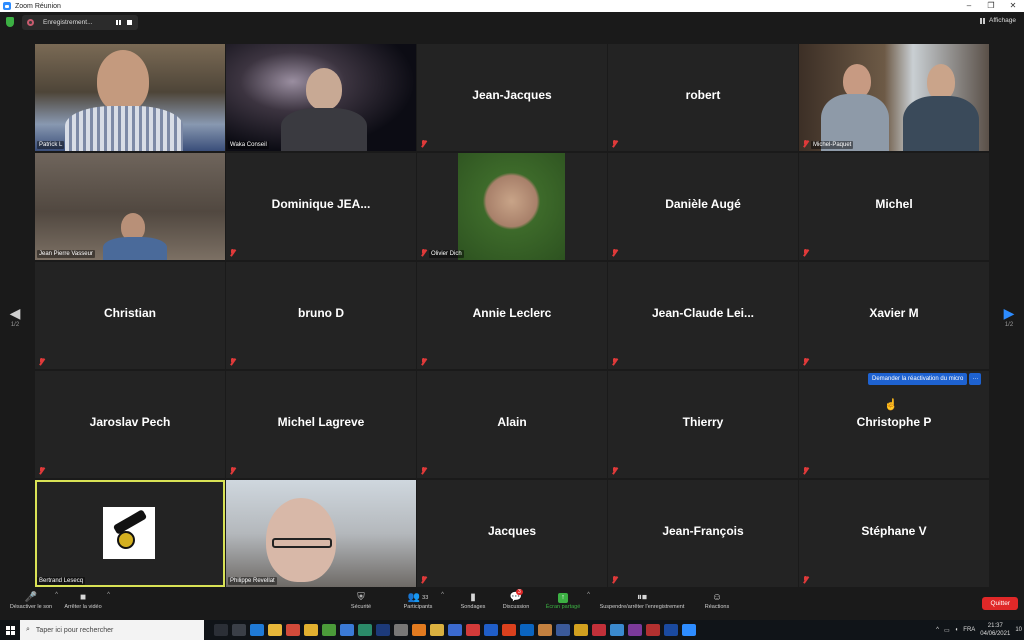 The width and height of the screenshot is (1024, 640). Describe the element at coordinates (703, 424) in the screenshot. I see `participant-tile: Thierry` at that location.